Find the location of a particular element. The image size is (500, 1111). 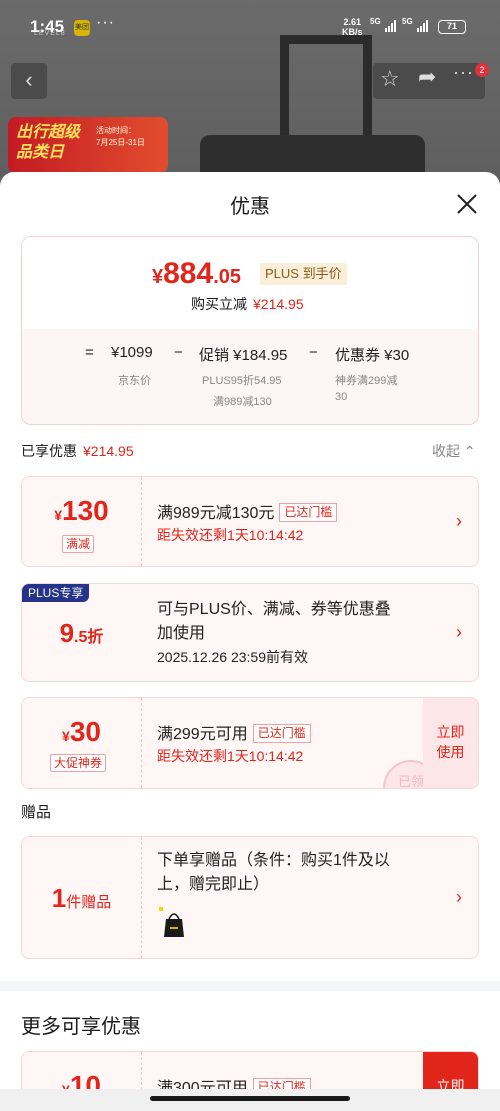

offer-full-reduction: ¥130 满减 满989元减130元 已达门槛 距失效还剩1天10:14:42 › is located at coordinates (250, 521).